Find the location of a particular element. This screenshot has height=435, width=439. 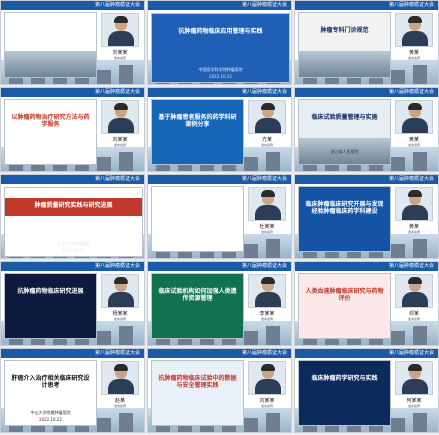

video-tile: 第八届肿瘤循证大会 人类血液肿瘤临床研究与药物评价 邓某 发言嘉宾 is located at coordinates (366, 303).